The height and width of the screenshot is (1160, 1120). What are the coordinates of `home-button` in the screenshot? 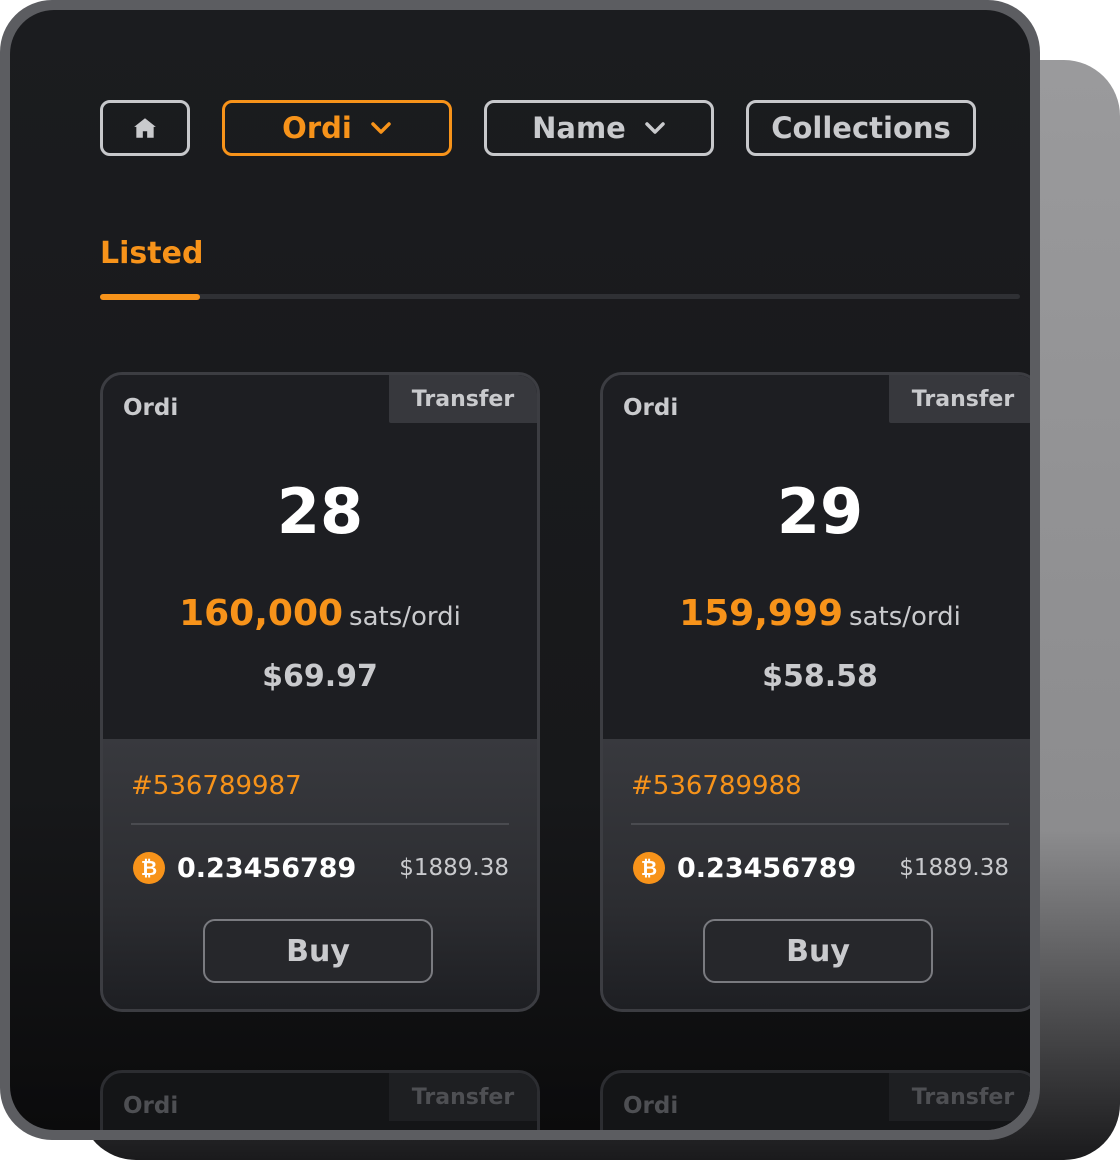 It's located at (145, 128).